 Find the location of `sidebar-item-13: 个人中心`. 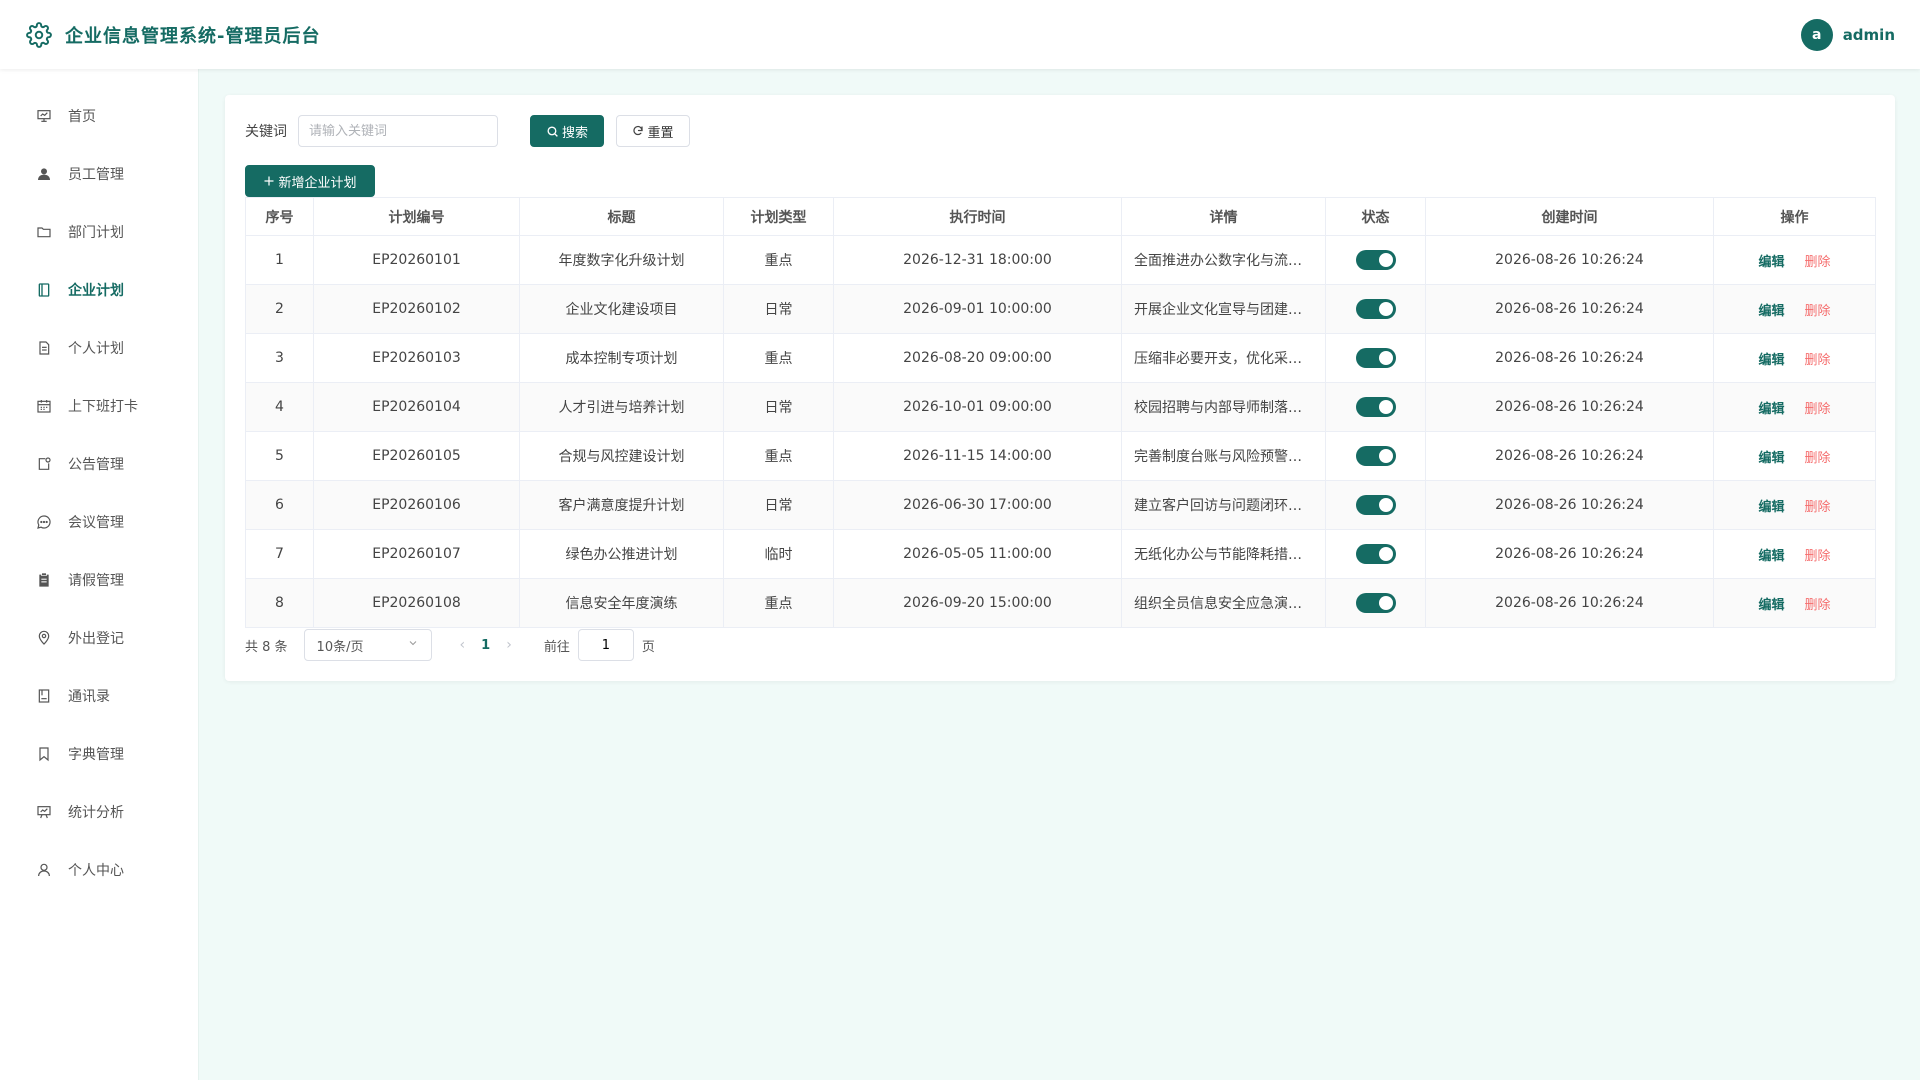

sidebar-item-13: 个人中心 is located at coordinates (99, 870).